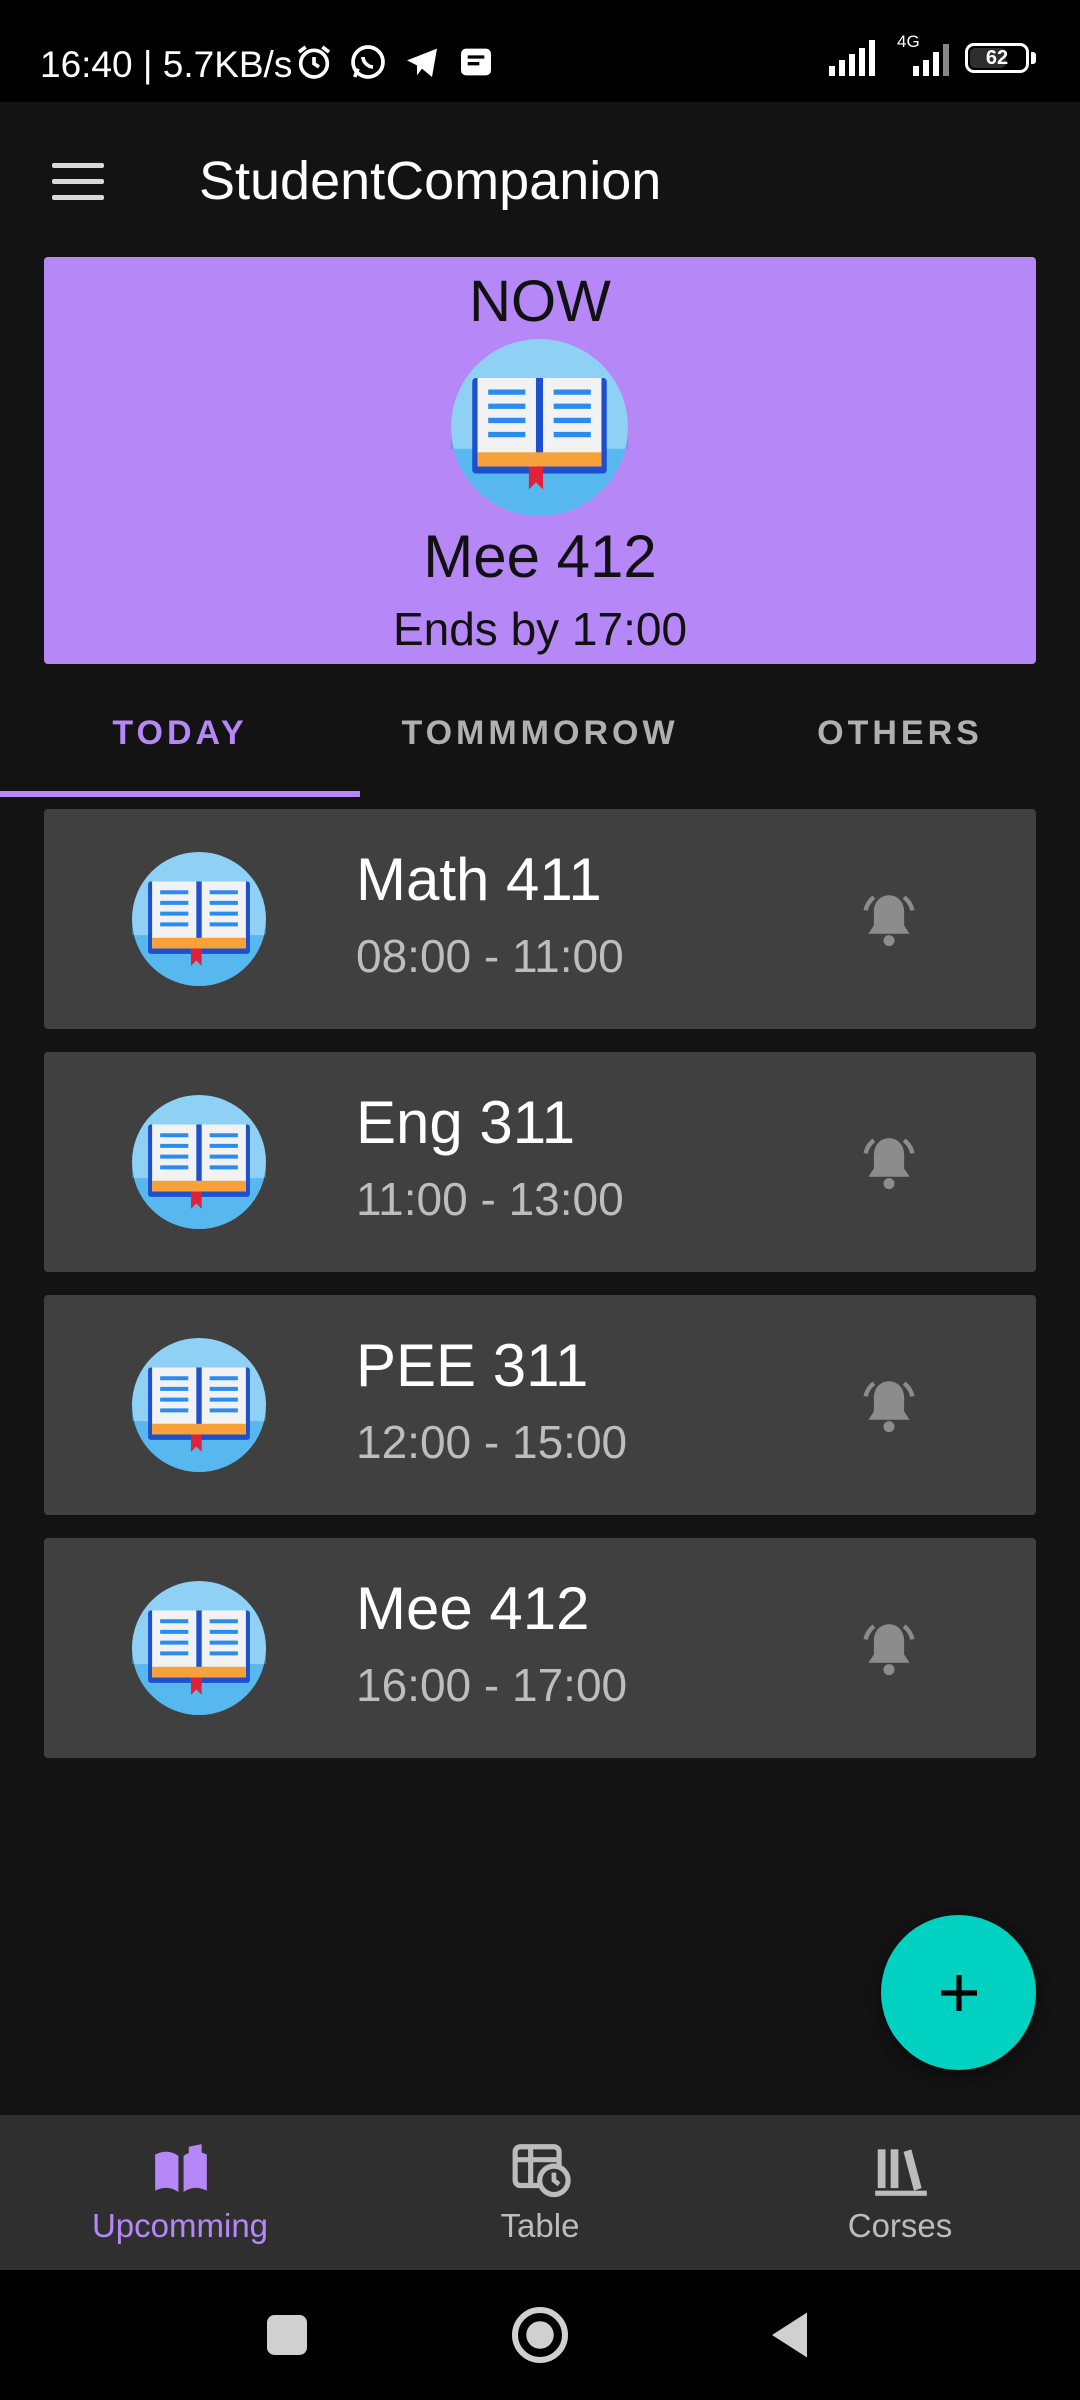  Describe the element at coordinates (541, 2171) in the screenshot. I see `table-clock-icon` at that location.